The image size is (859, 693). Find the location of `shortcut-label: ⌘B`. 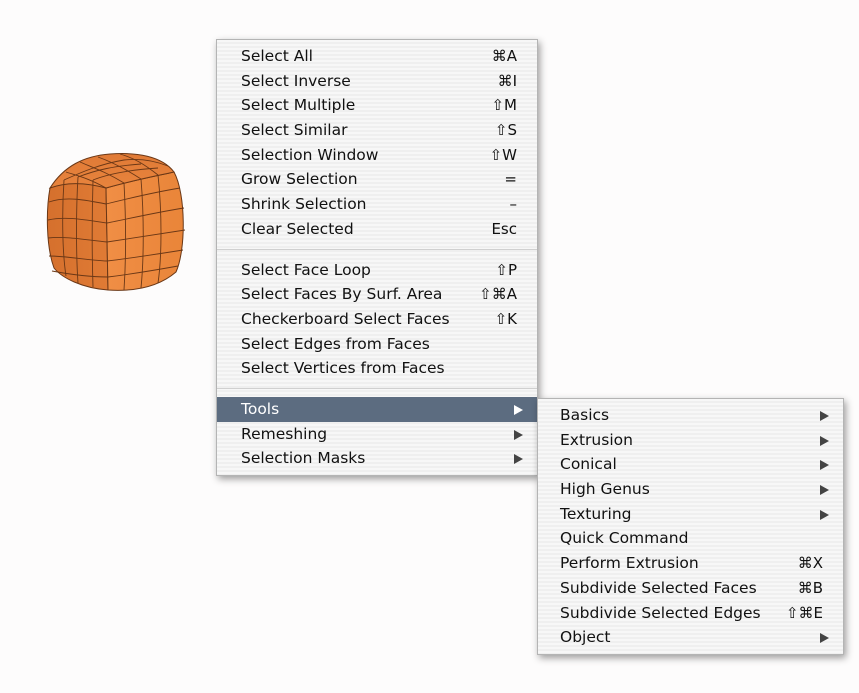

shortcut-label: ⌘B is located at coordinates (810, 587).